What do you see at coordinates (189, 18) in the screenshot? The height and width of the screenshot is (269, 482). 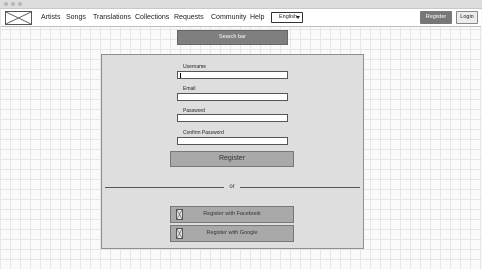 I see `nav-link-requests: Requests` at bounding box center [189, 18].